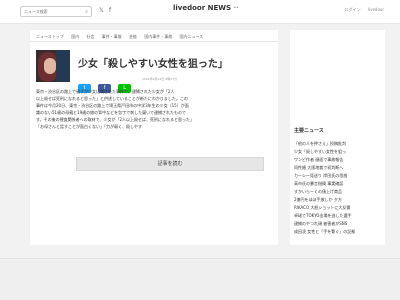 The width and height of the screenshot is (400, 300). I want to click on logo-text: livedoor NEWS, so click(202, 8).